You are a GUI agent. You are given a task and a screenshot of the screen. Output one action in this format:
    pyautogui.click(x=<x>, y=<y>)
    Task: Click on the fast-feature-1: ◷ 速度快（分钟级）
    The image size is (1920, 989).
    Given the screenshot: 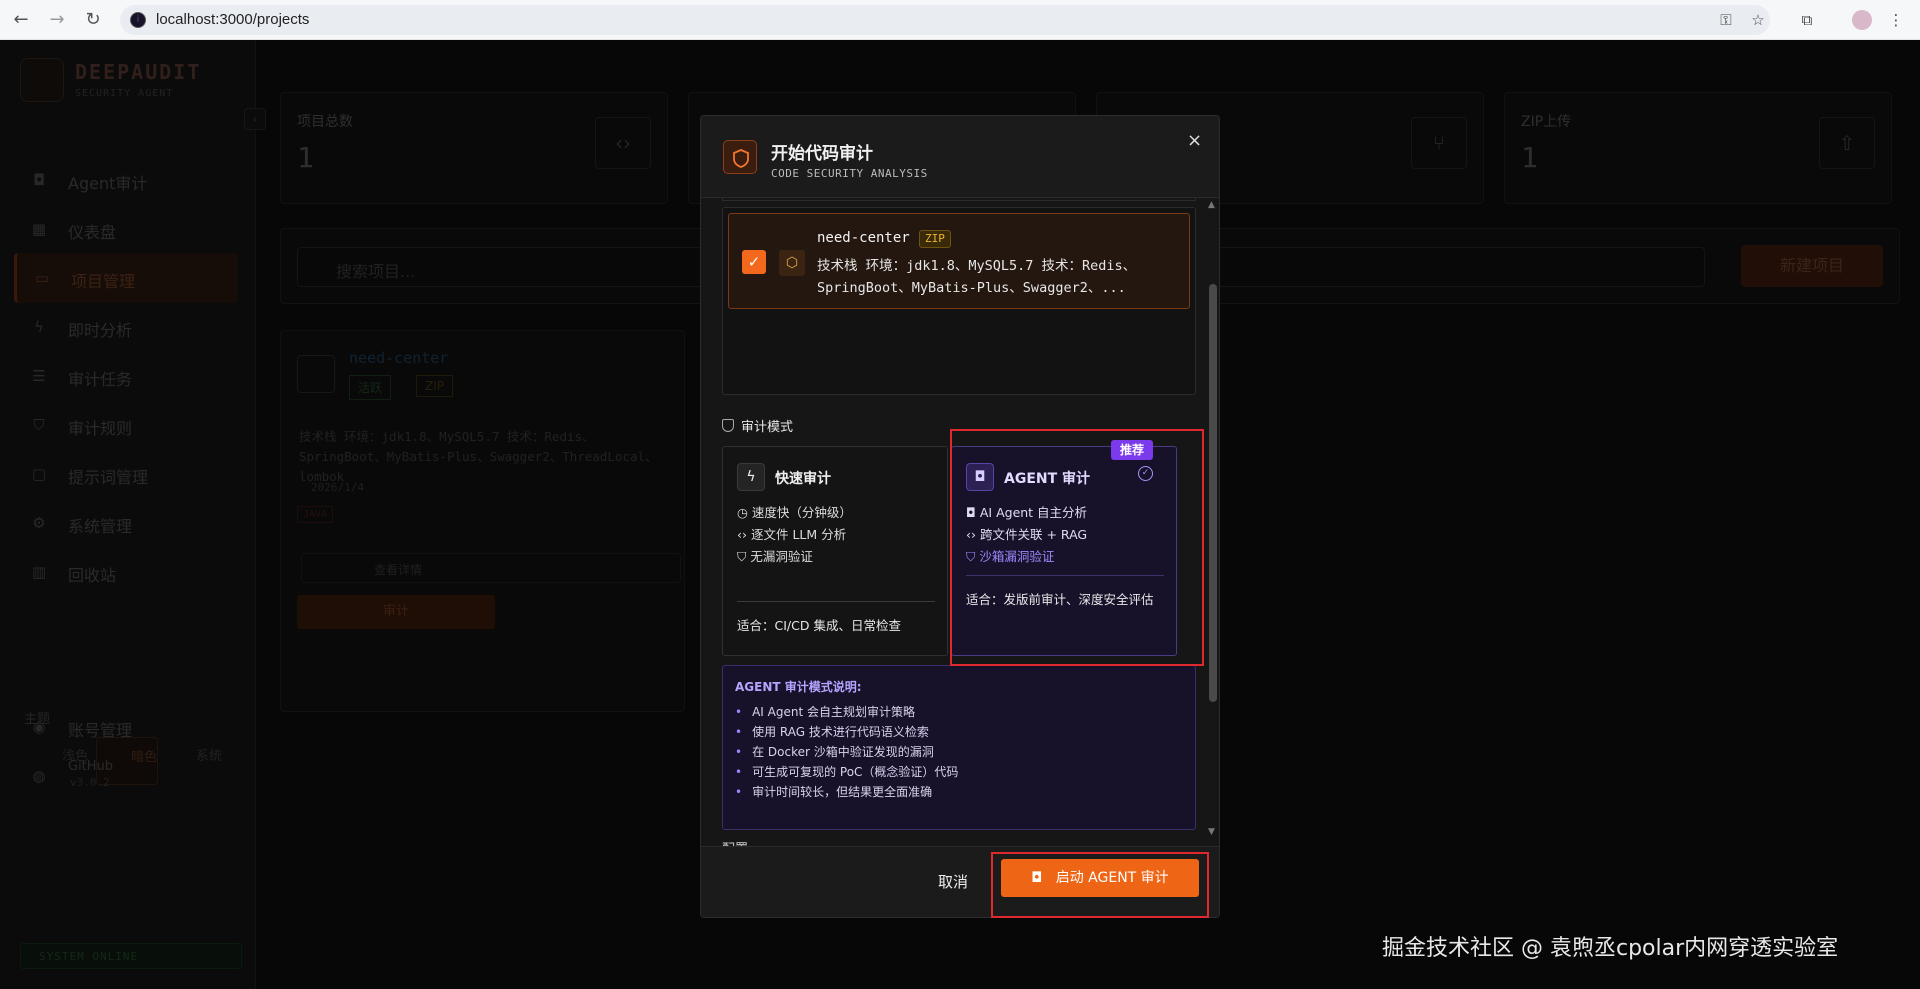 What is the action you would take?
    pyautogui.click(x=794, y=512)
    